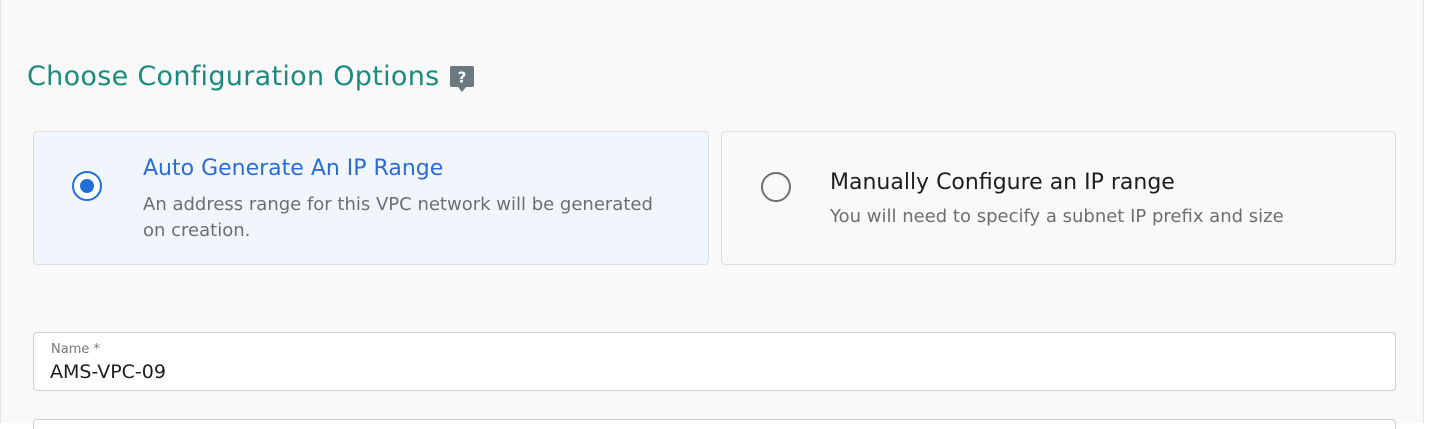 This screenshot has height=429, width=1440. Describe the element at coordinates (1002, 182) in the screenshot. I see `option-title: Manually Configure an IP range` at that location.